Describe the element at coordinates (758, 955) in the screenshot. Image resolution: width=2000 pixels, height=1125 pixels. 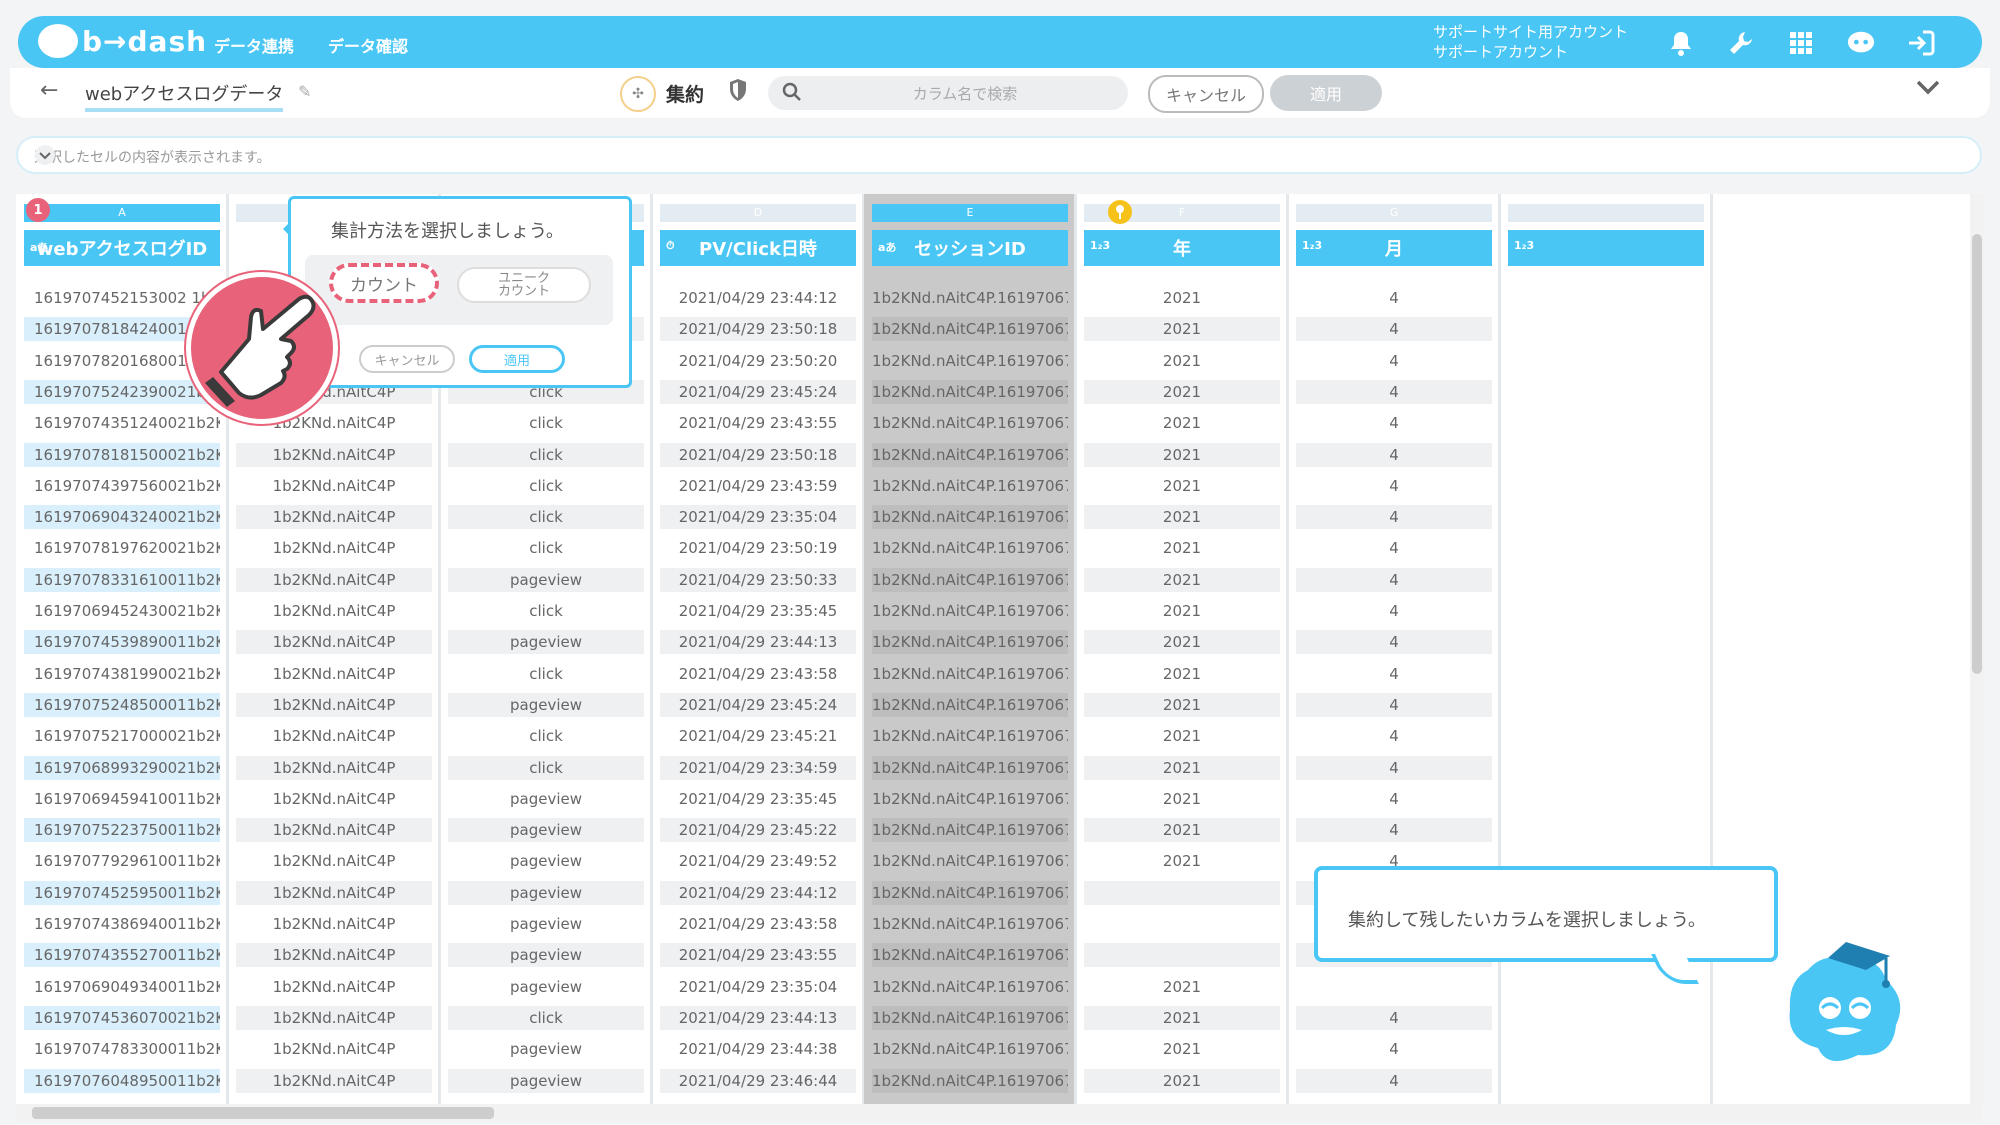
I see `table-cell: 2021/04/29 23:43:55` at that location.